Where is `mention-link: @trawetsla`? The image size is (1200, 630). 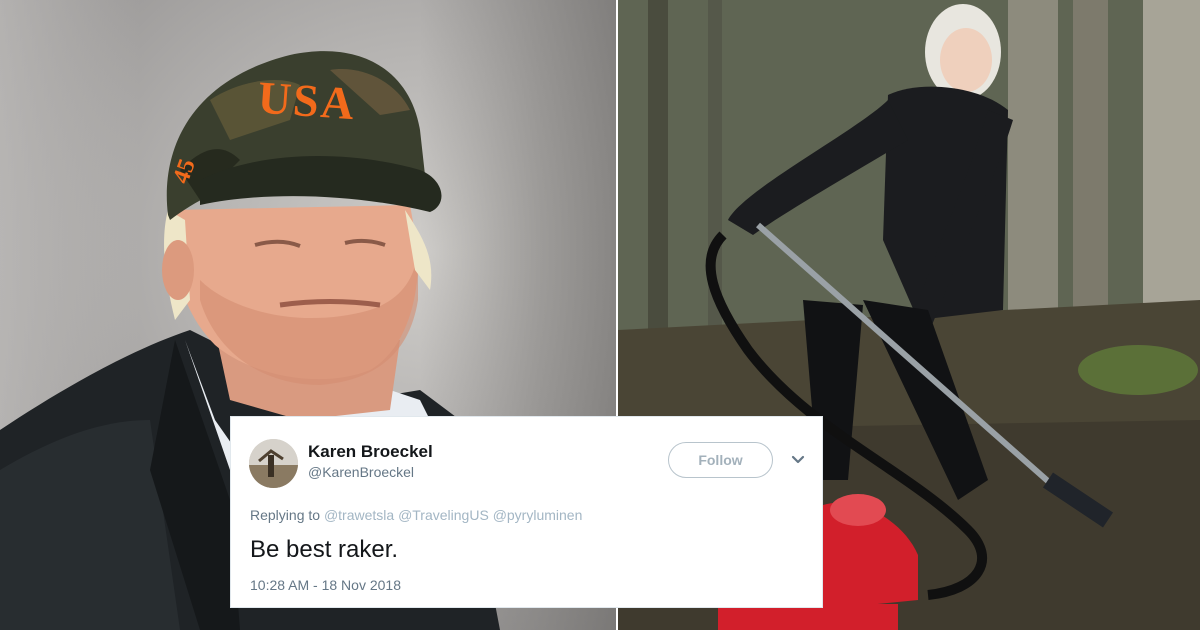
mention-link: @trawetsla is located at coordinates (359, 515).